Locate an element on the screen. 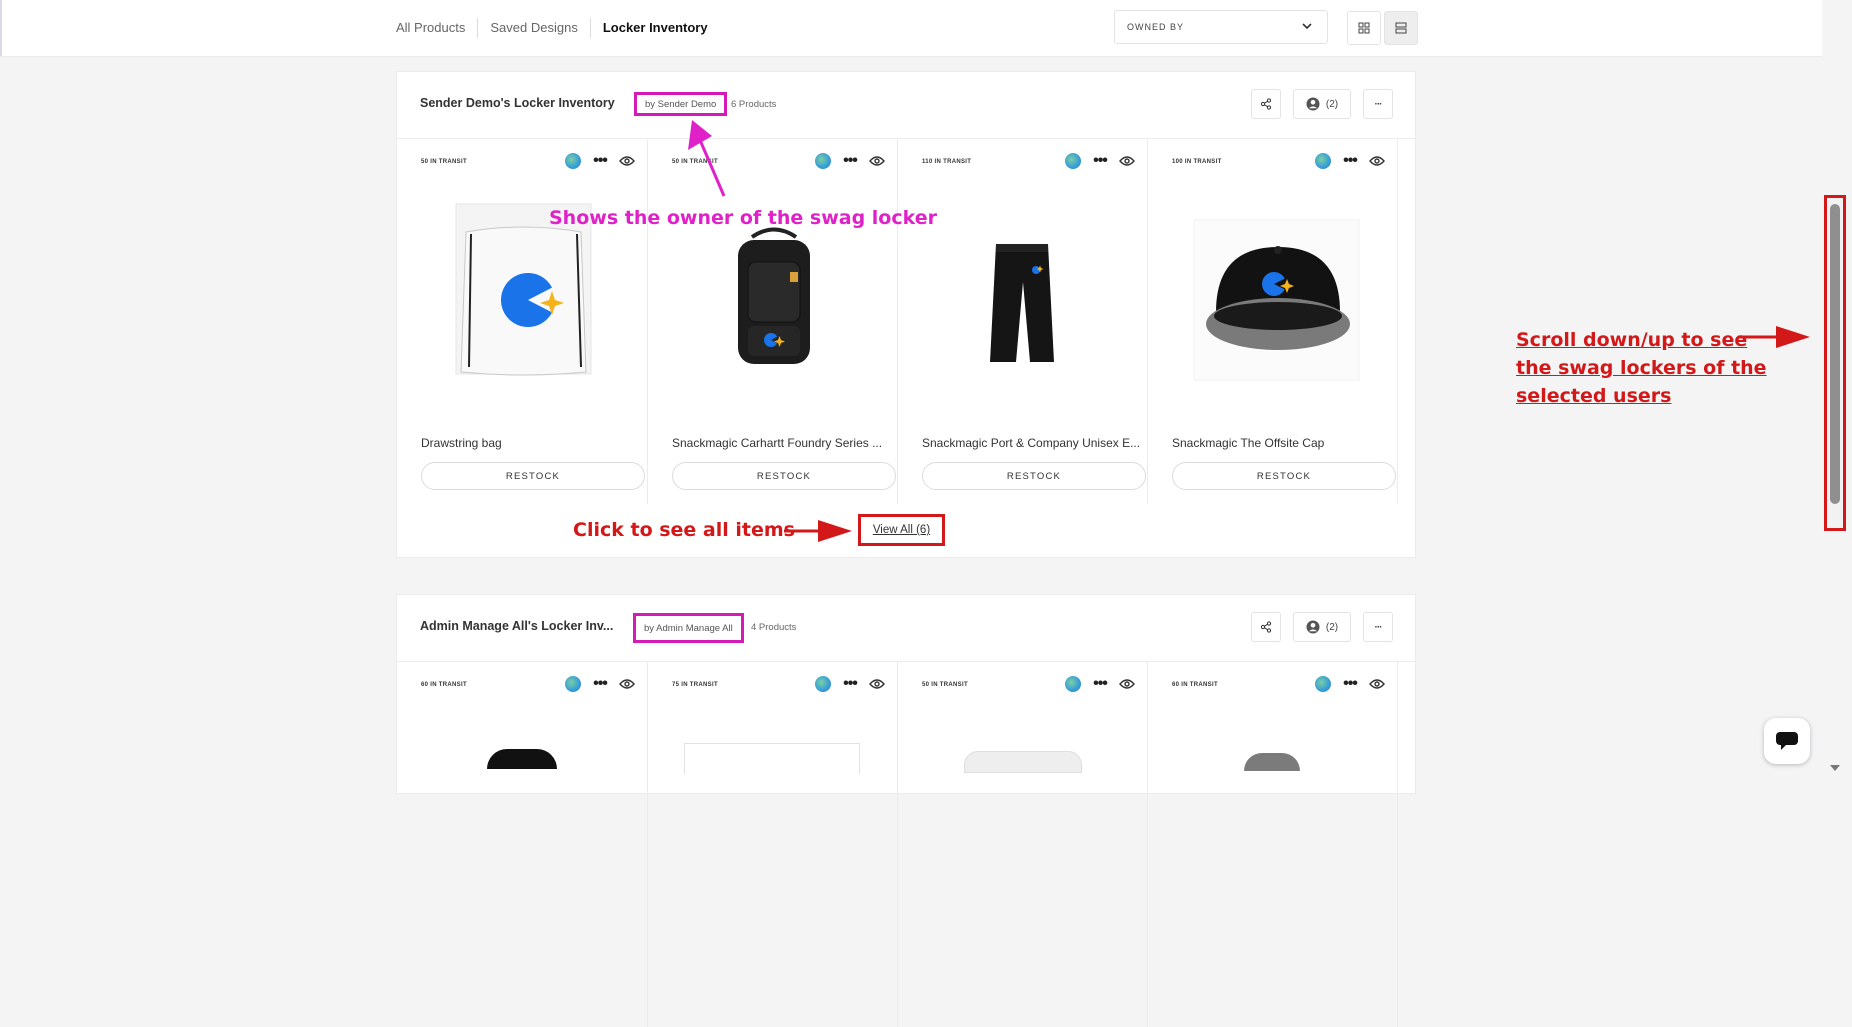  scrollbar is located at coordinates (1835, 363).